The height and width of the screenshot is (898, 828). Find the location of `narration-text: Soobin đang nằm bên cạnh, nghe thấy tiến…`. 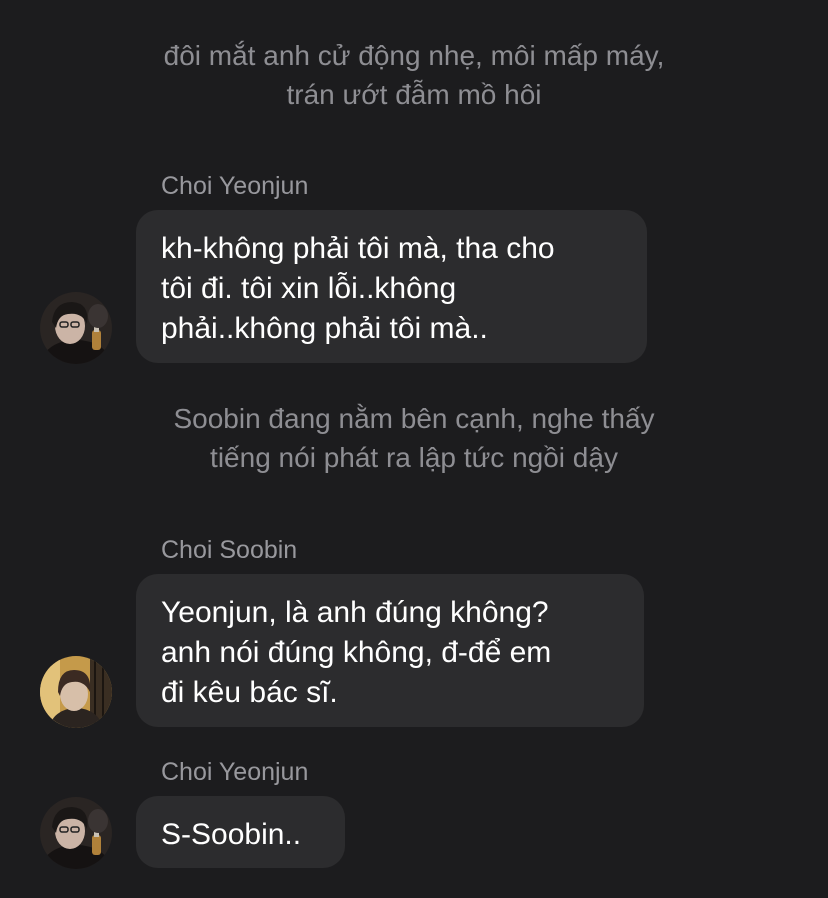

narration-text: Soobin đang nằm bên cạnh, nghe thấy tiến… is located at coordinates (414, 438).